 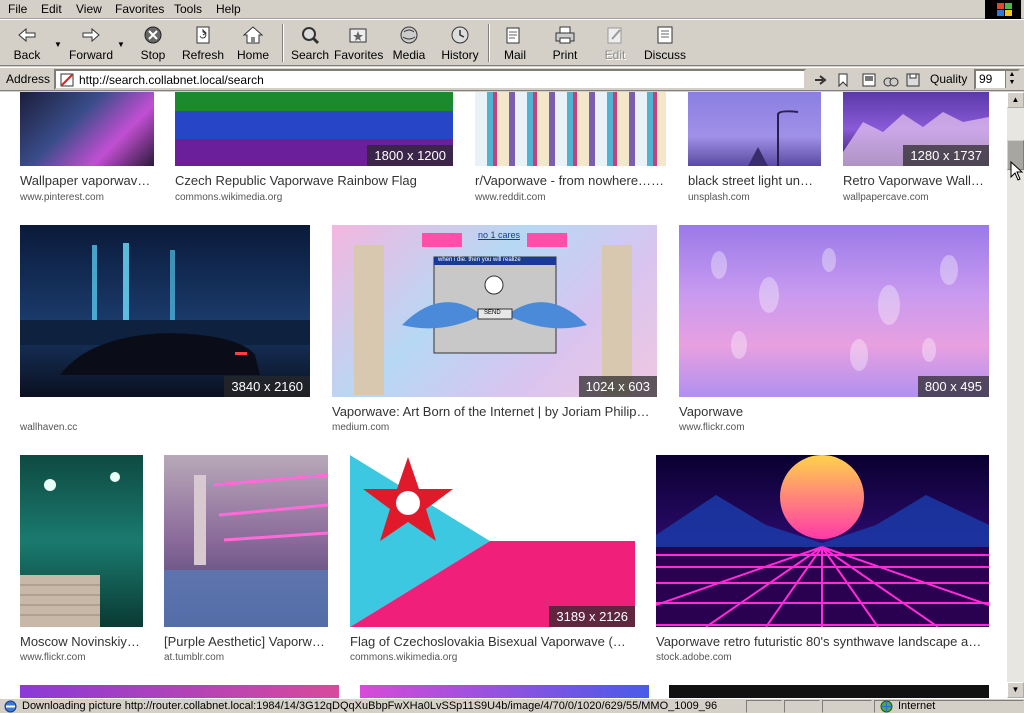 I want to click on result-source: medium.com, so click(x=360, y=427).